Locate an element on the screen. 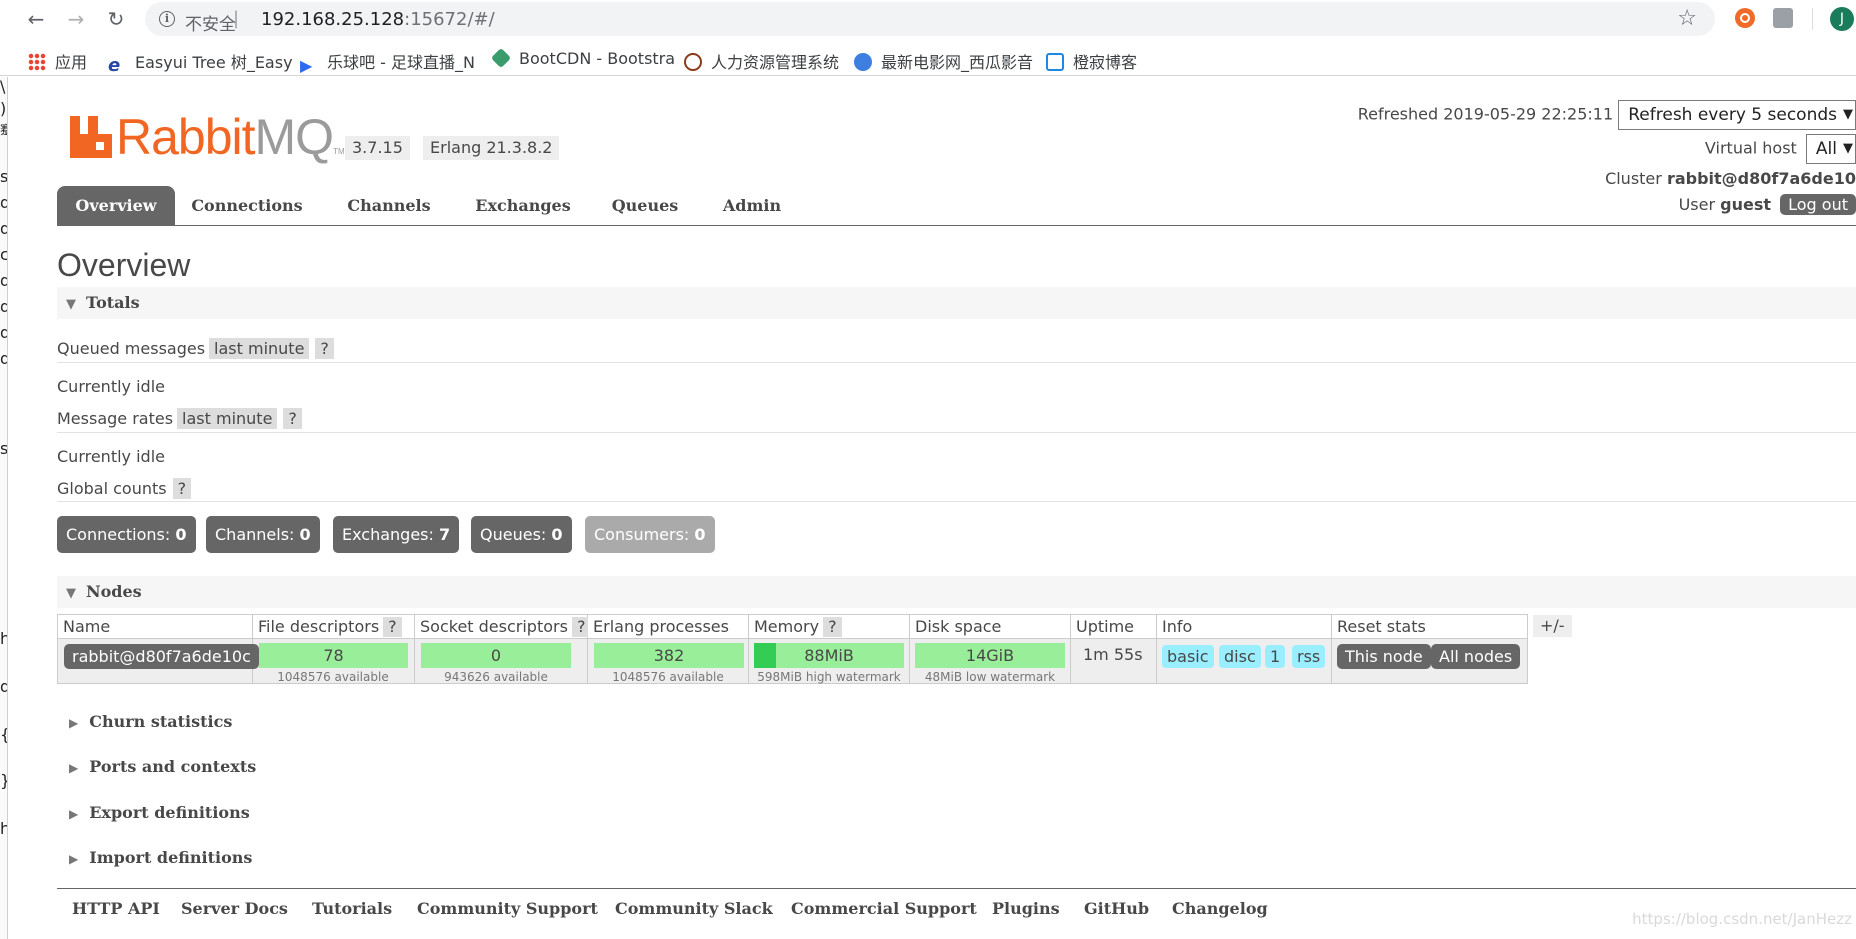  bookmark-bootcdn: BootCDN - Bootstra is located at coordinates (583, 58).